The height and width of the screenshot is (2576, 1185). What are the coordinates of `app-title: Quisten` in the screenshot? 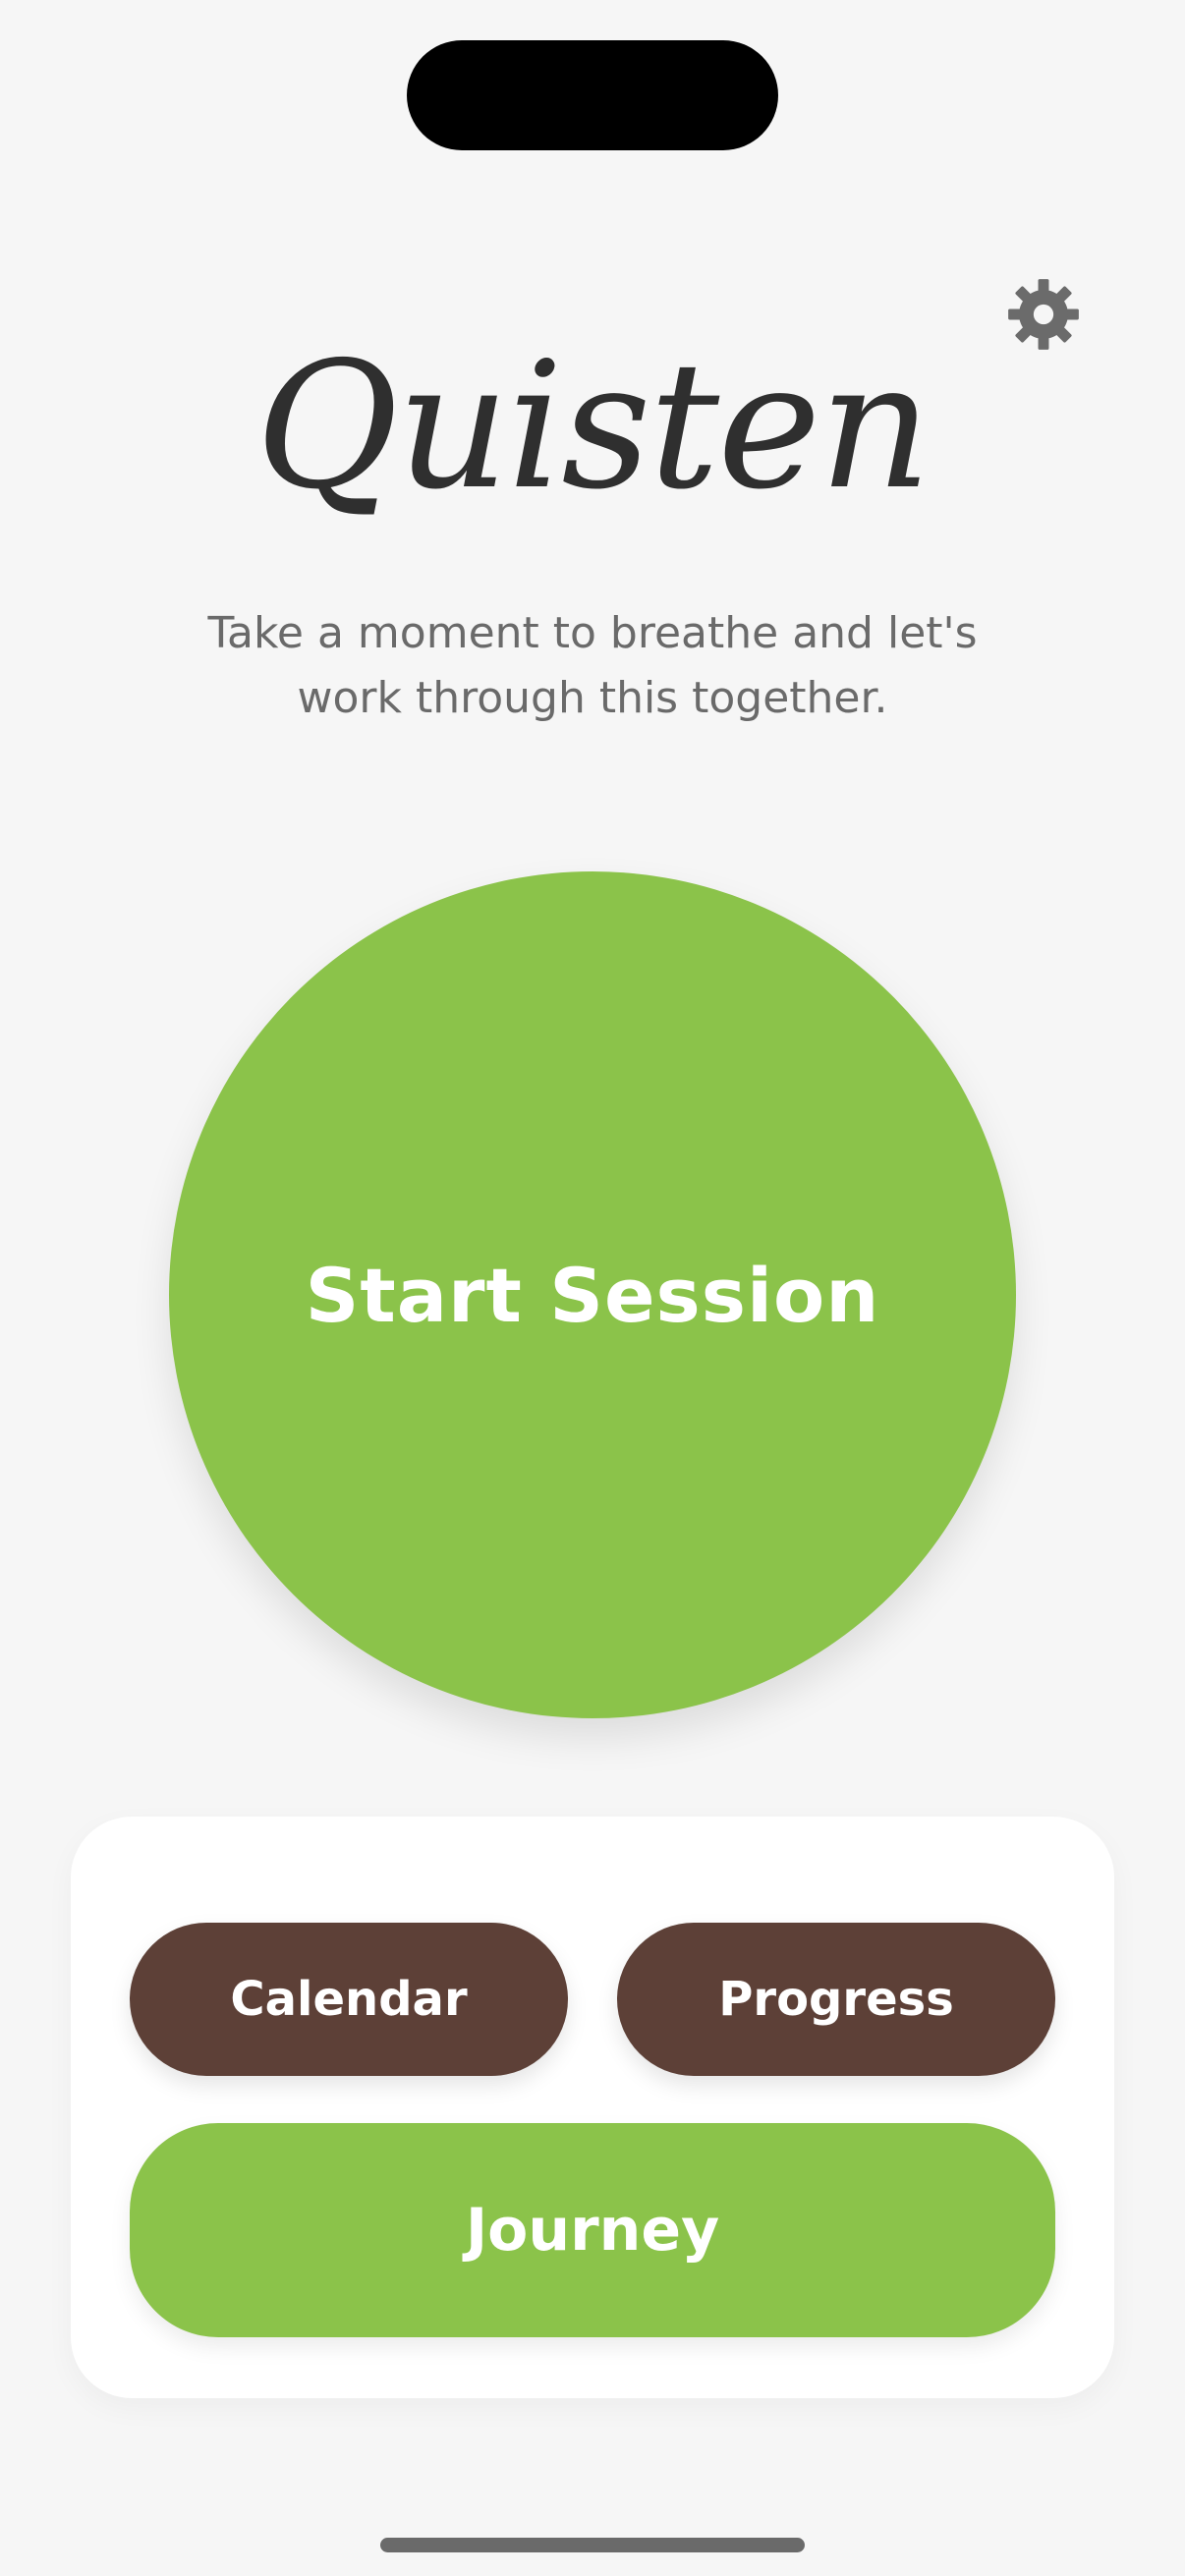 It's located at (592, 426).